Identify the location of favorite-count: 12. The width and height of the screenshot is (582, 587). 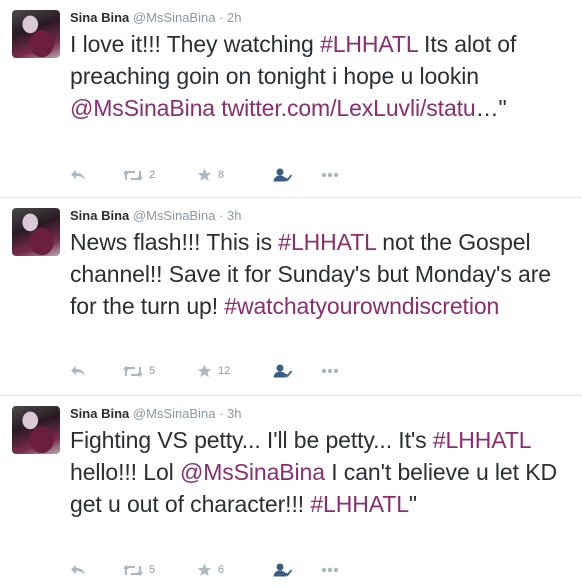
(224, 371).